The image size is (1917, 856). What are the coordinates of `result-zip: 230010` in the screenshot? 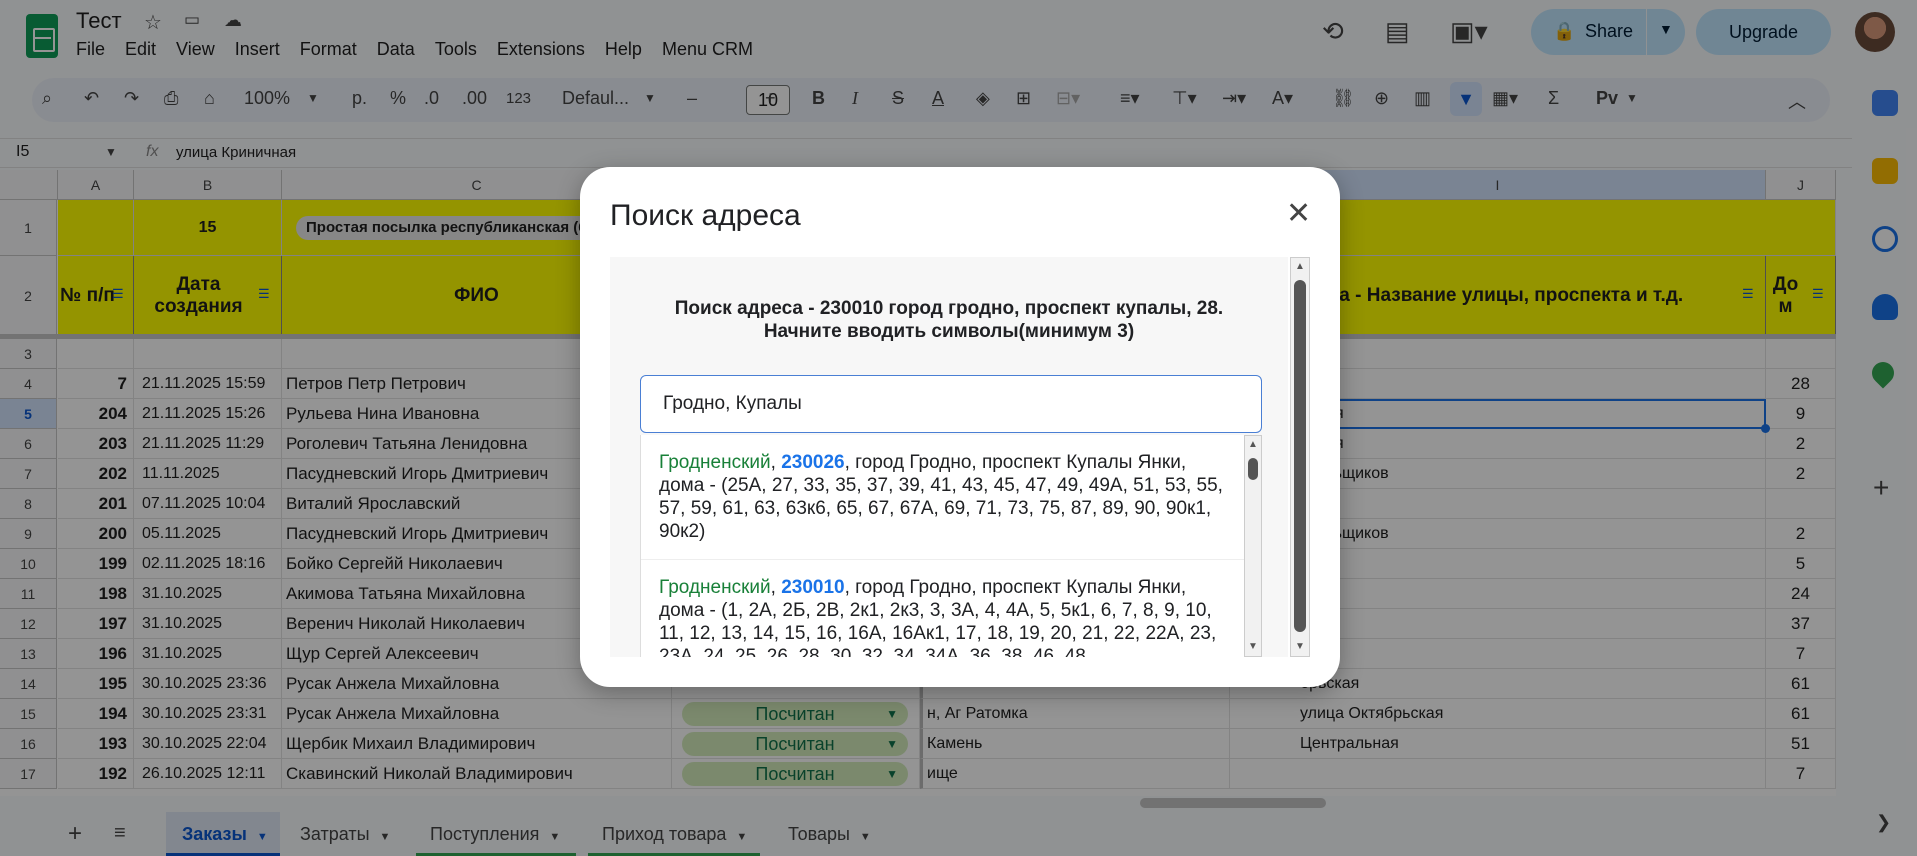 It's located at (813, 587).